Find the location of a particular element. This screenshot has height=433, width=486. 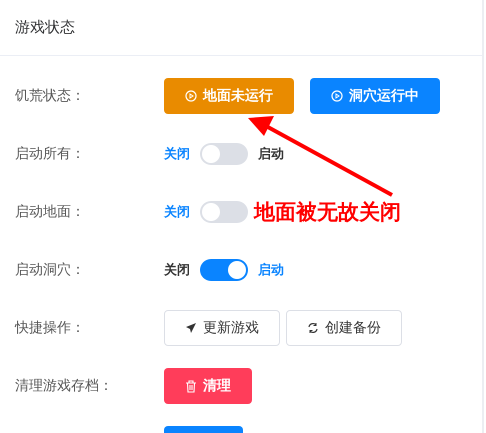

card-title: 游戏状态 is located at coordinates (45, 27).